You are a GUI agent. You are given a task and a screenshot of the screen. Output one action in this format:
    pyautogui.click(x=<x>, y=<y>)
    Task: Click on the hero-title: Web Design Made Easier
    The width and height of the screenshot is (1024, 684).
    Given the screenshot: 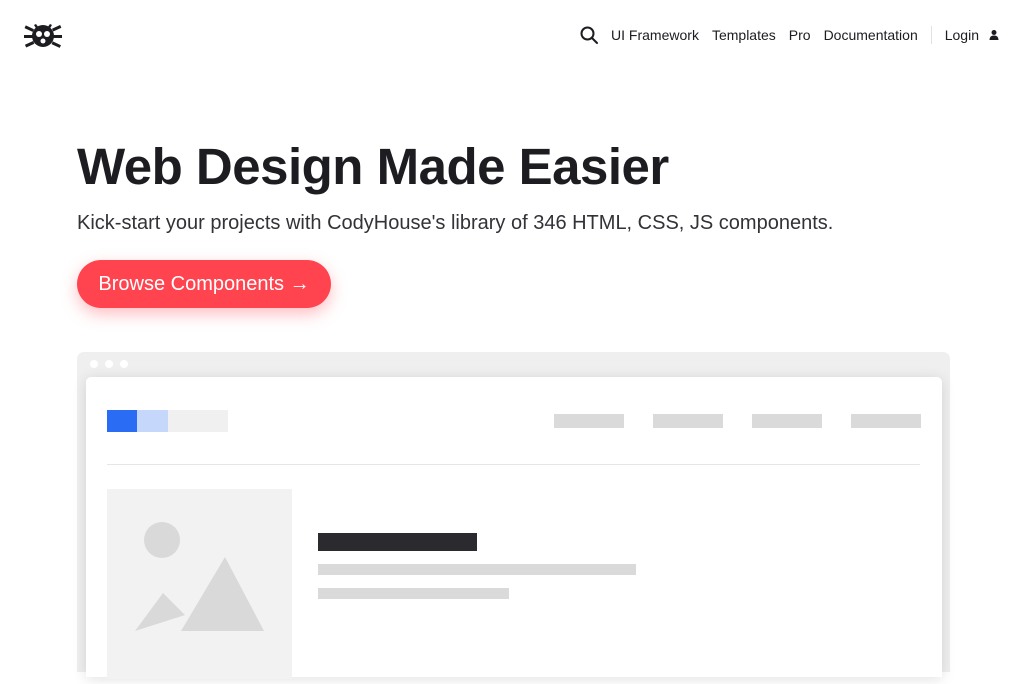 What is the action you would take?
    pyautogui.click(x=373, y=166)
    